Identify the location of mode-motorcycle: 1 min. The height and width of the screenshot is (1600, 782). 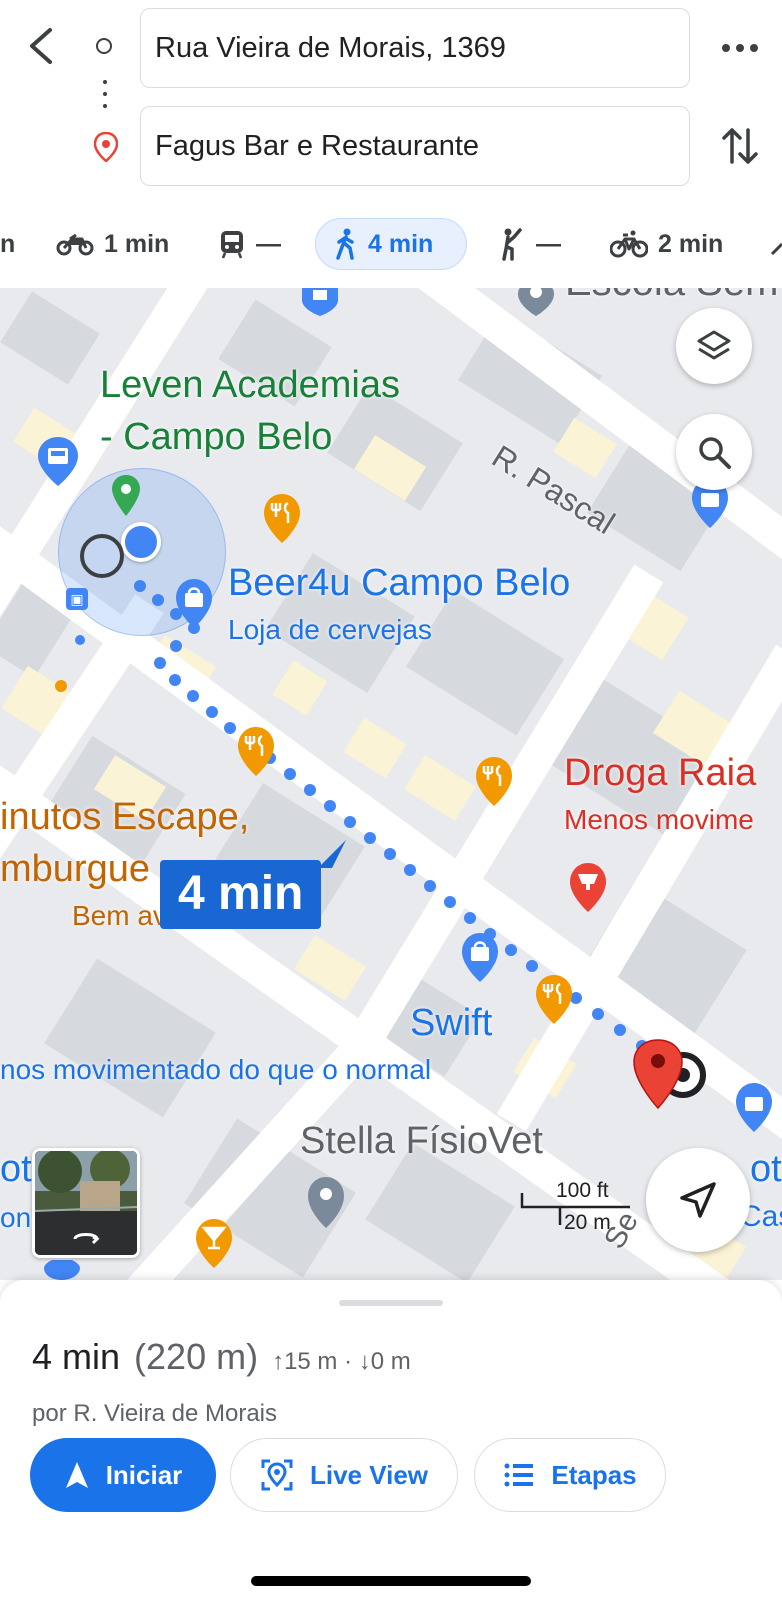
(112, 244).